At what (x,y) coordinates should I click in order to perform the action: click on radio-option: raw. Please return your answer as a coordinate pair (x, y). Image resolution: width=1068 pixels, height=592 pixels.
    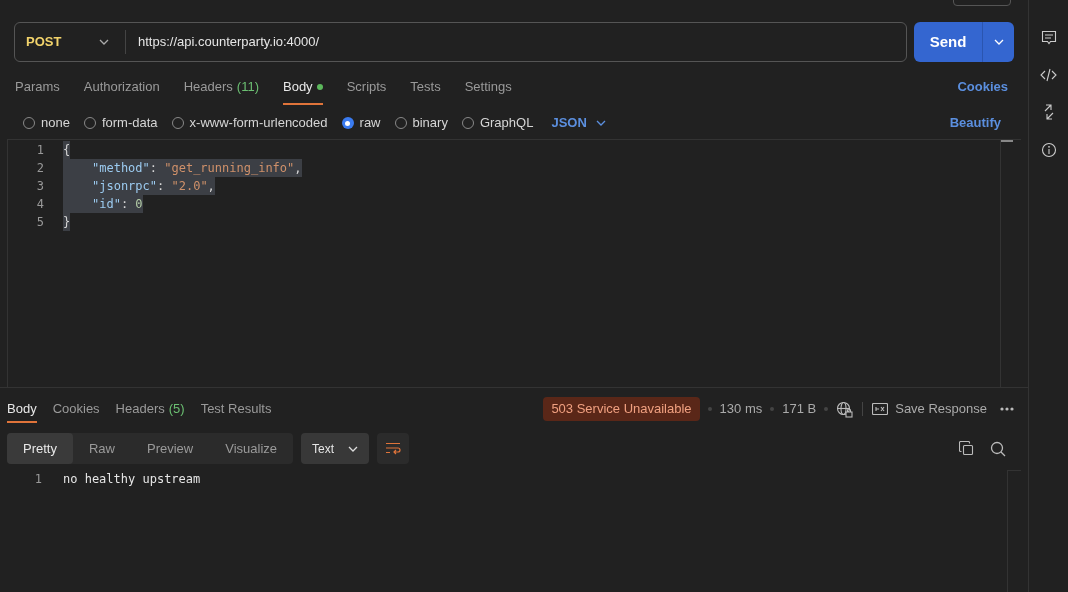
    Looking at the image, I should click on (361, 123).